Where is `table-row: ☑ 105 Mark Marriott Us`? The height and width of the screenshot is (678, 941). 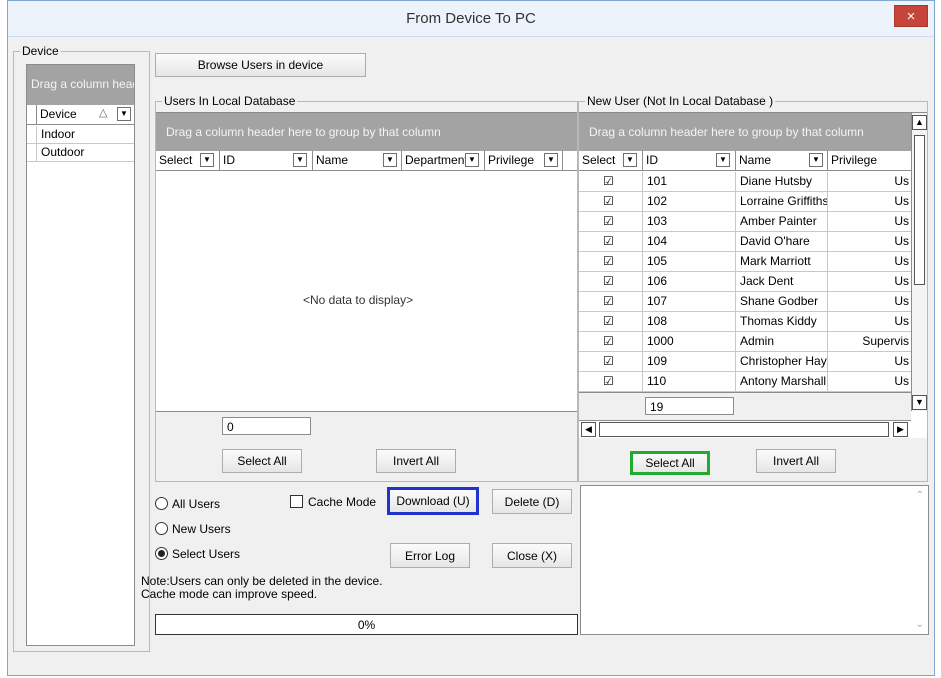 table-row: ☑ 105 Mark Marriott Us is located at coordinates (745, 262).